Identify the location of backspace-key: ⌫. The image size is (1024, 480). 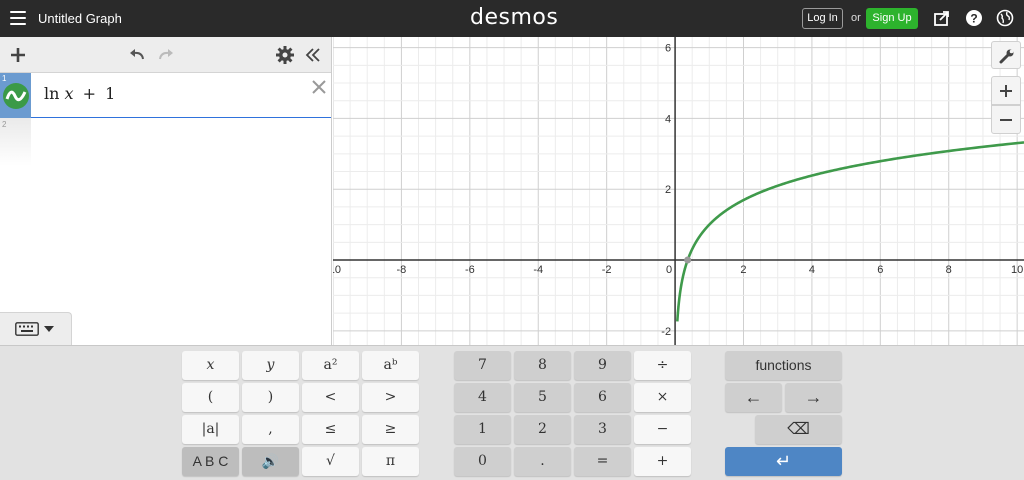
(798, 429).